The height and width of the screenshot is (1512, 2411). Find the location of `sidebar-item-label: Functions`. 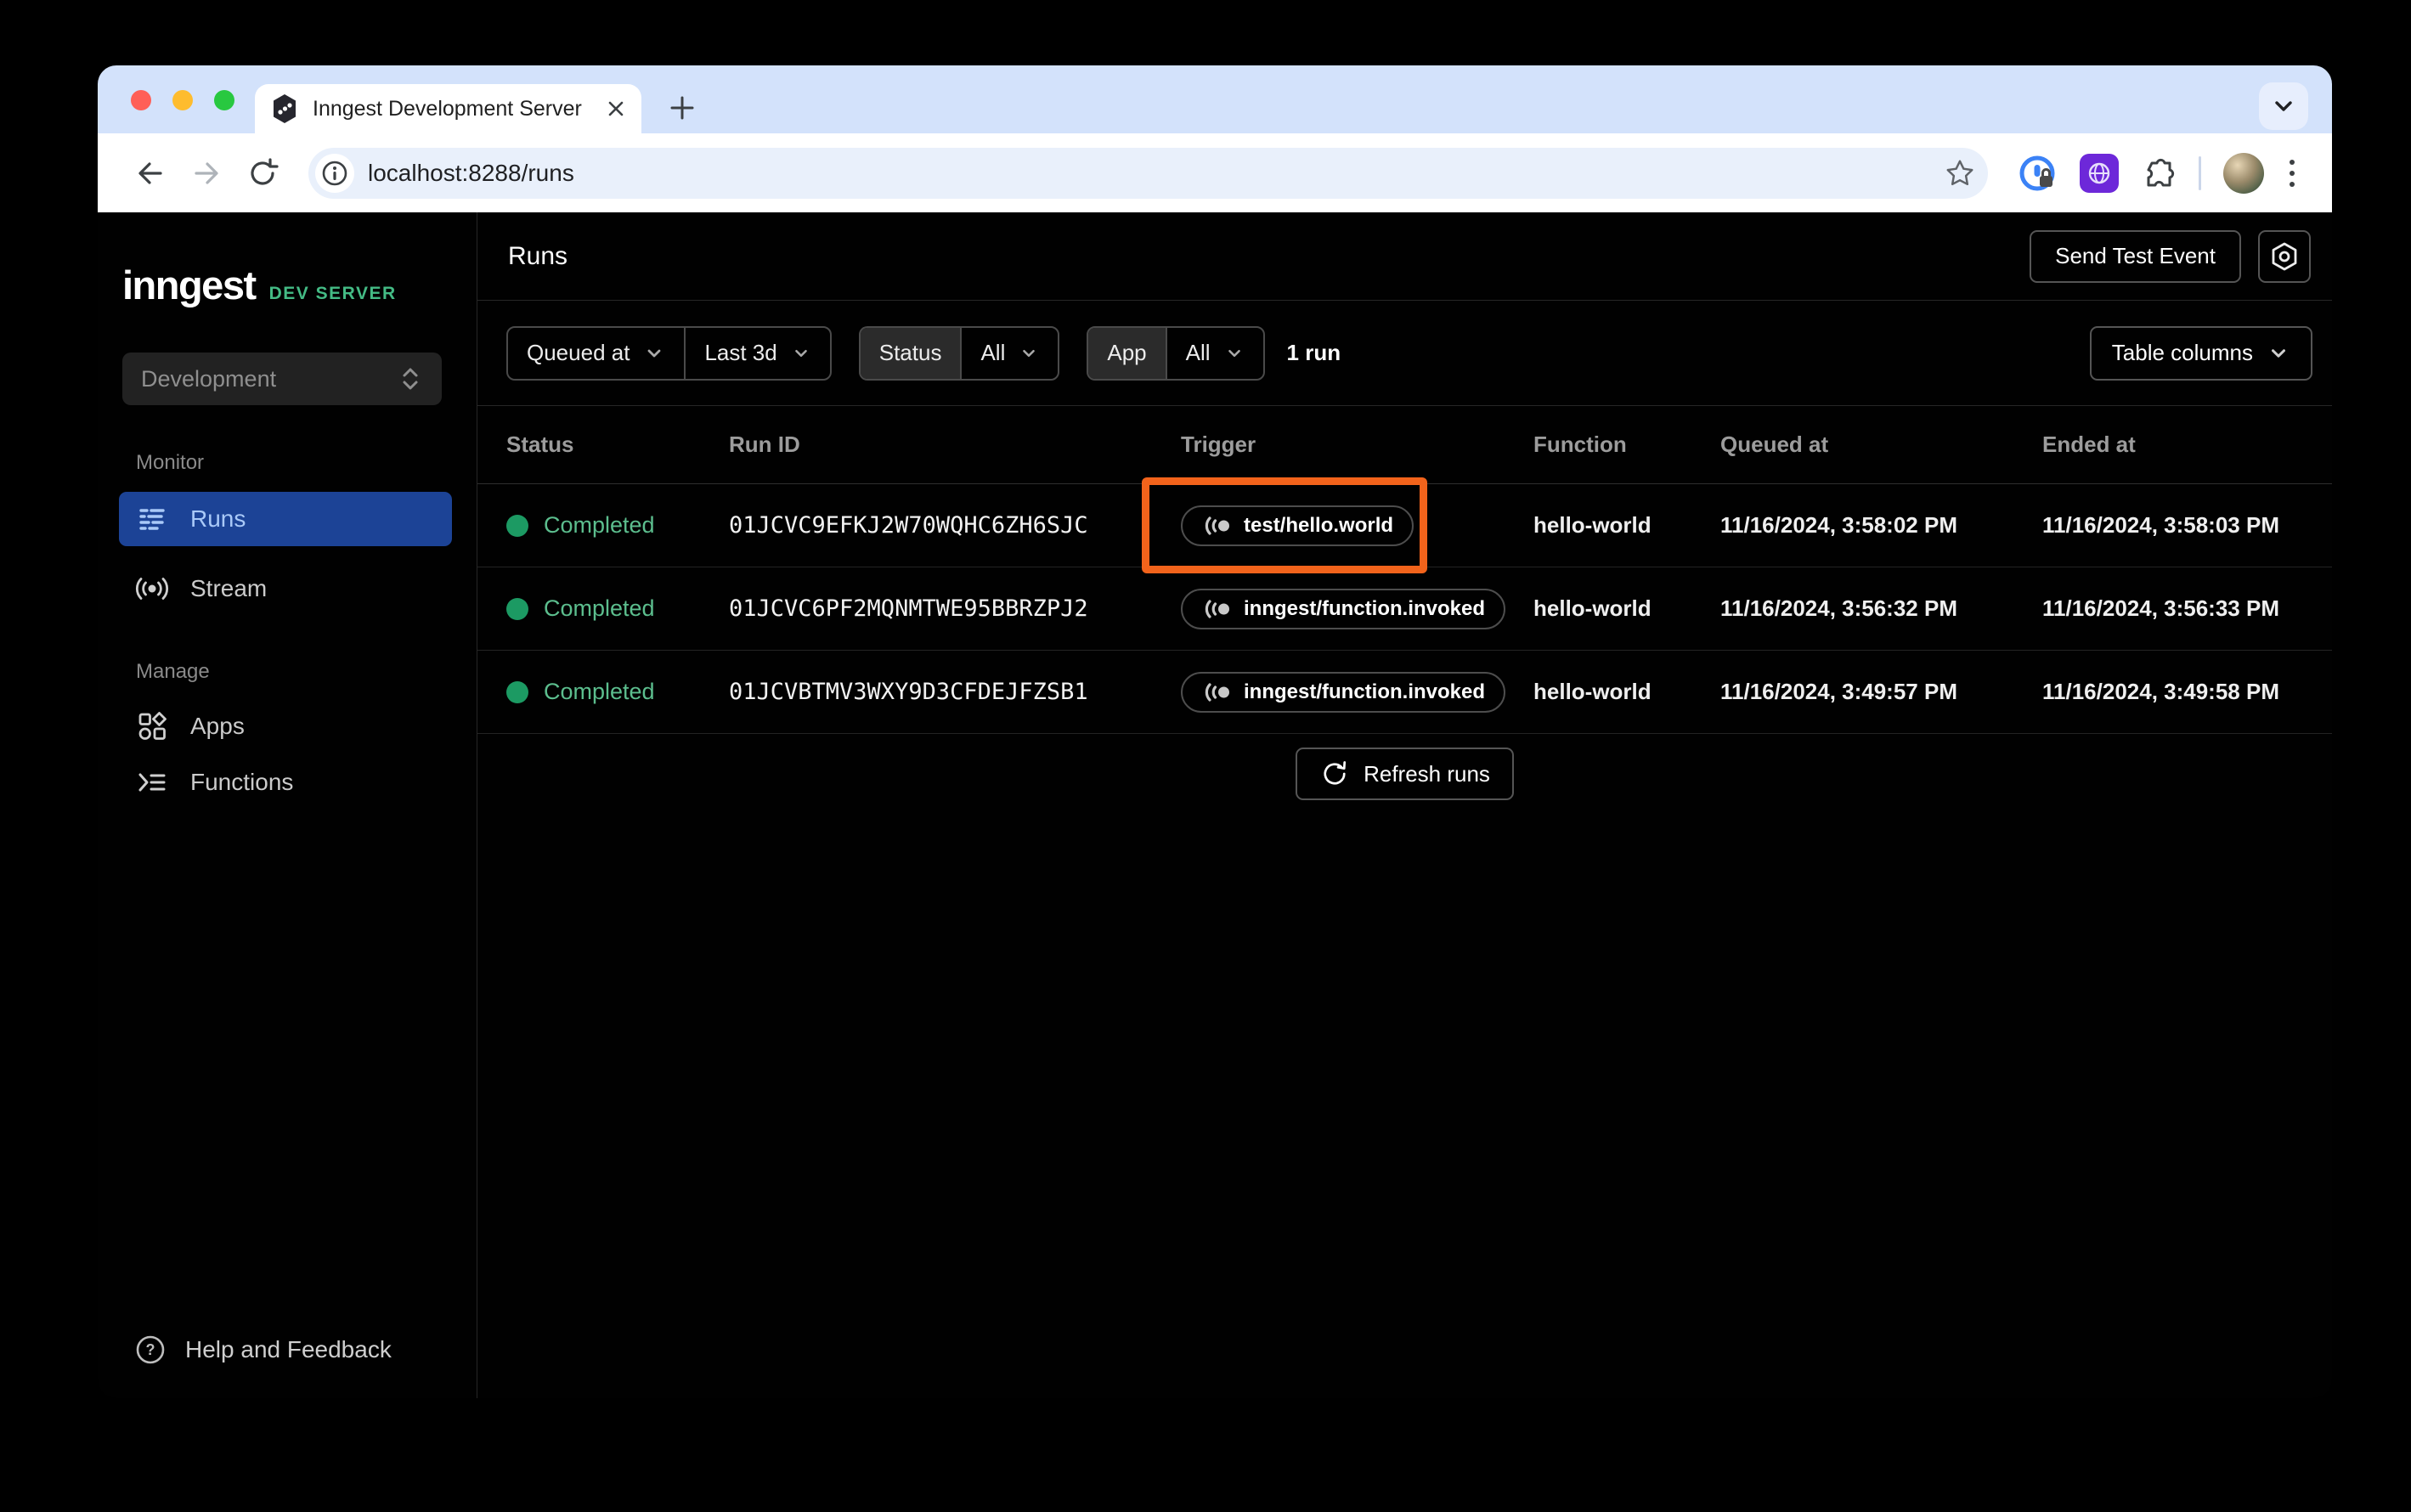

sidebar-item-label: Functions is located at coordinates (242, 782).